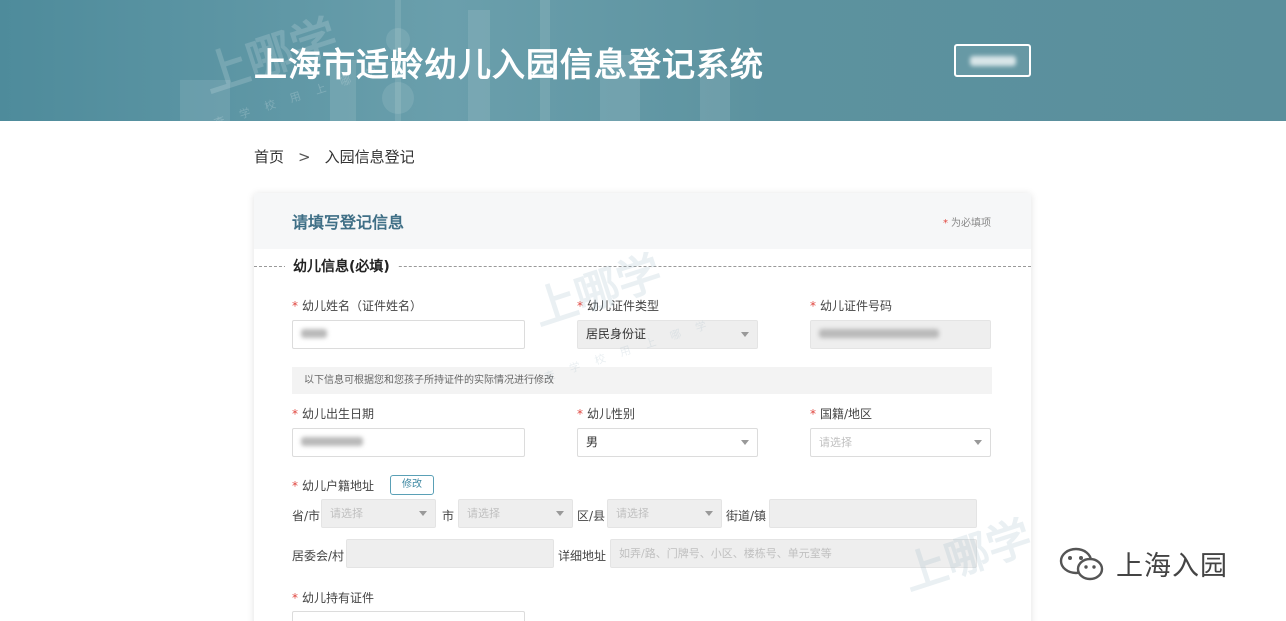 The image size is (1286, 621). What do you see at coordinates (412, 485) in the screenshot?
I see `modify-button: 修改` at bounding box center [412, 485].